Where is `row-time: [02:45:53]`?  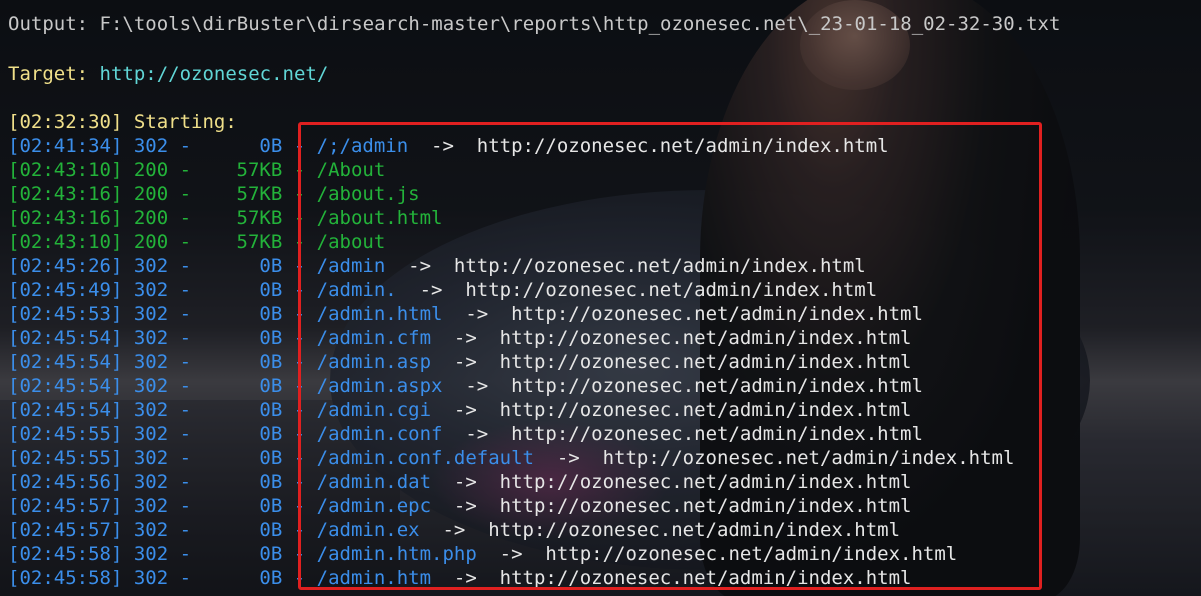
row-time: [02:45:53] is located at coordinates (65, 314).